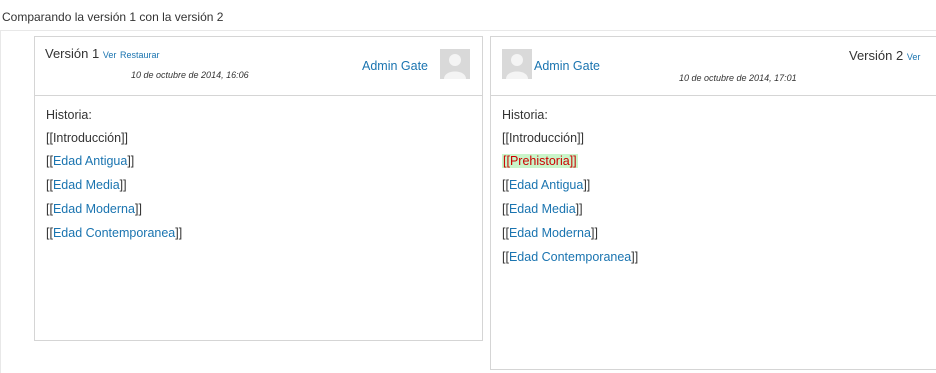 This screenshot has width=936, height=373. Describe the element at coordinates (876, 55) in the screenshot. I see `version-2-title: Versión 2` at that location.